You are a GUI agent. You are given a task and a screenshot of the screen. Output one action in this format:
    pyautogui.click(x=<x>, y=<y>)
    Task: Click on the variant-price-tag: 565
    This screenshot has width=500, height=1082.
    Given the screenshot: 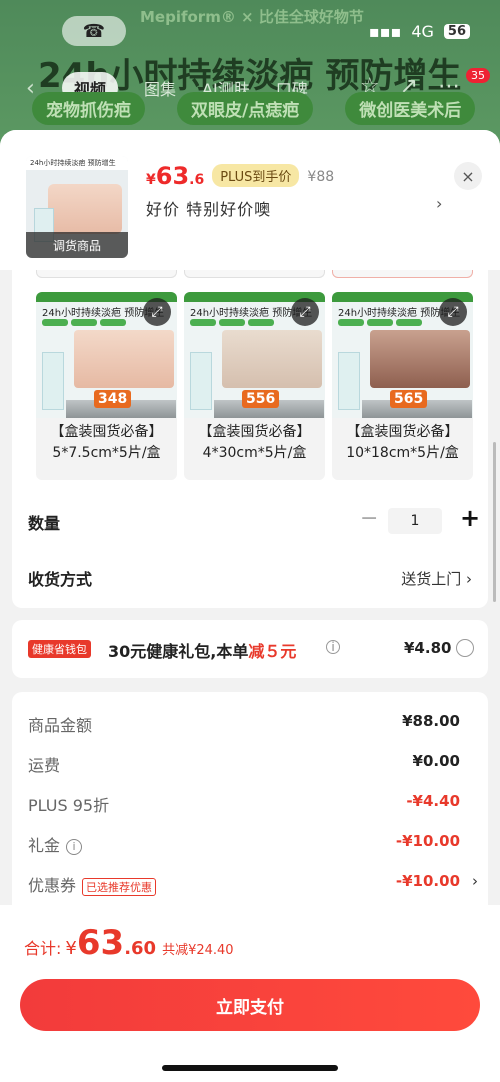 What is the action you would take?
    pyautogui.click(x=409, y=399)
    